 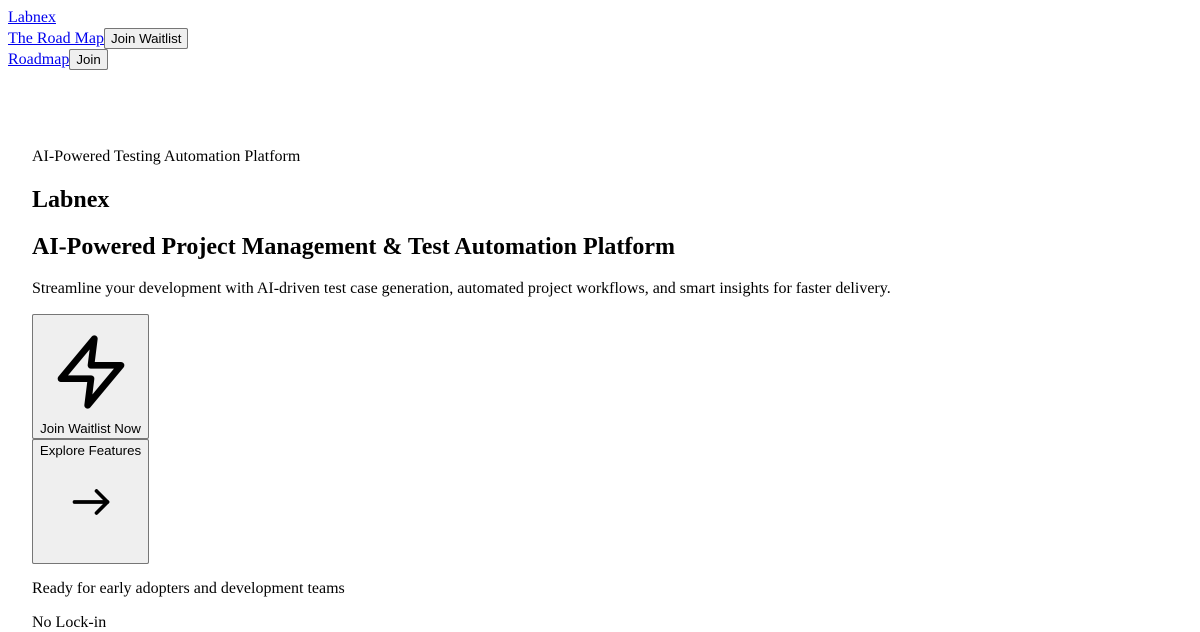 I want to click on brand-link: Labnex, so click(x=32, y=18).